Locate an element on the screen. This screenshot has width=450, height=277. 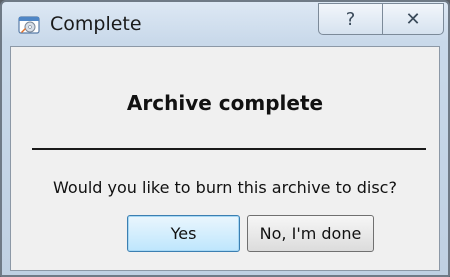
caption-buttons: ? ✕ is located at coordinates (381, 19).